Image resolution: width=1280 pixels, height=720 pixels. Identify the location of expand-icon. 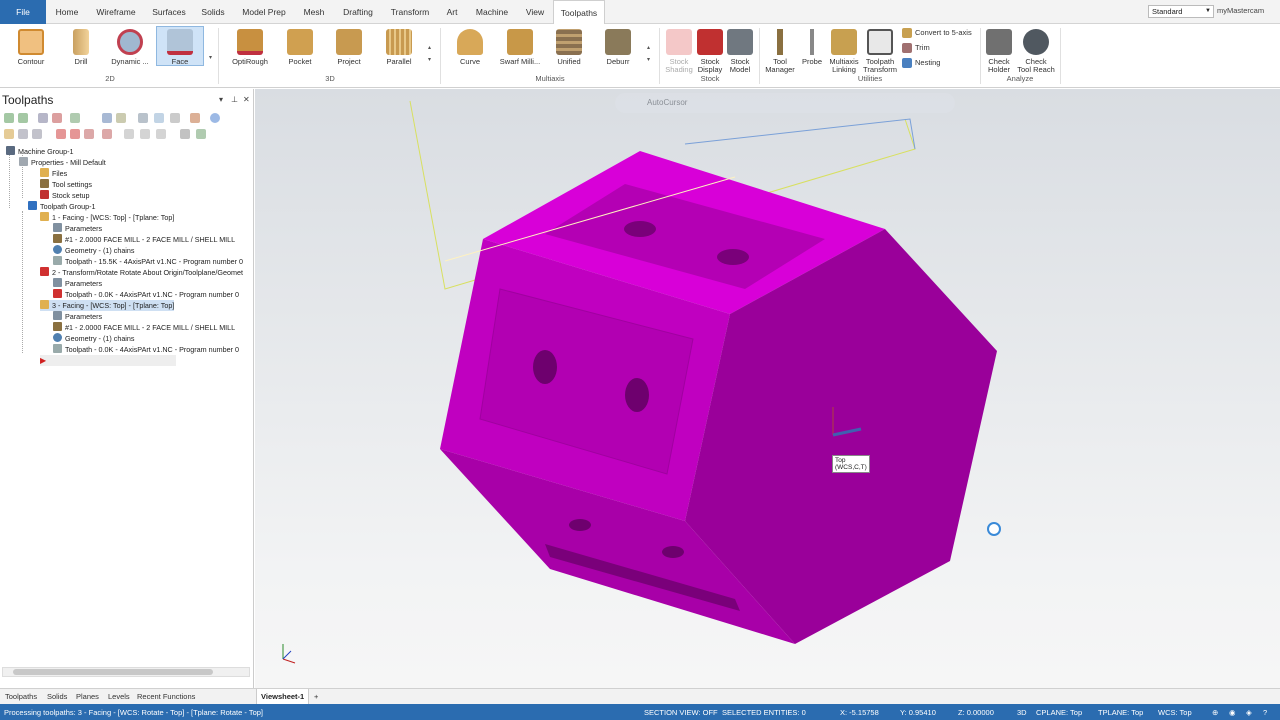
(37, 134).